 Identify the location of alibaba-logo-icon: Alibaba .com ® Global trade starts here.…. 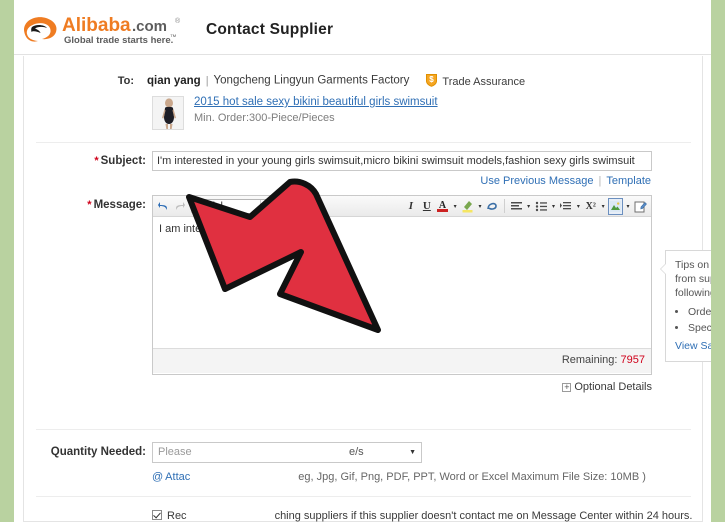
(102, 30).